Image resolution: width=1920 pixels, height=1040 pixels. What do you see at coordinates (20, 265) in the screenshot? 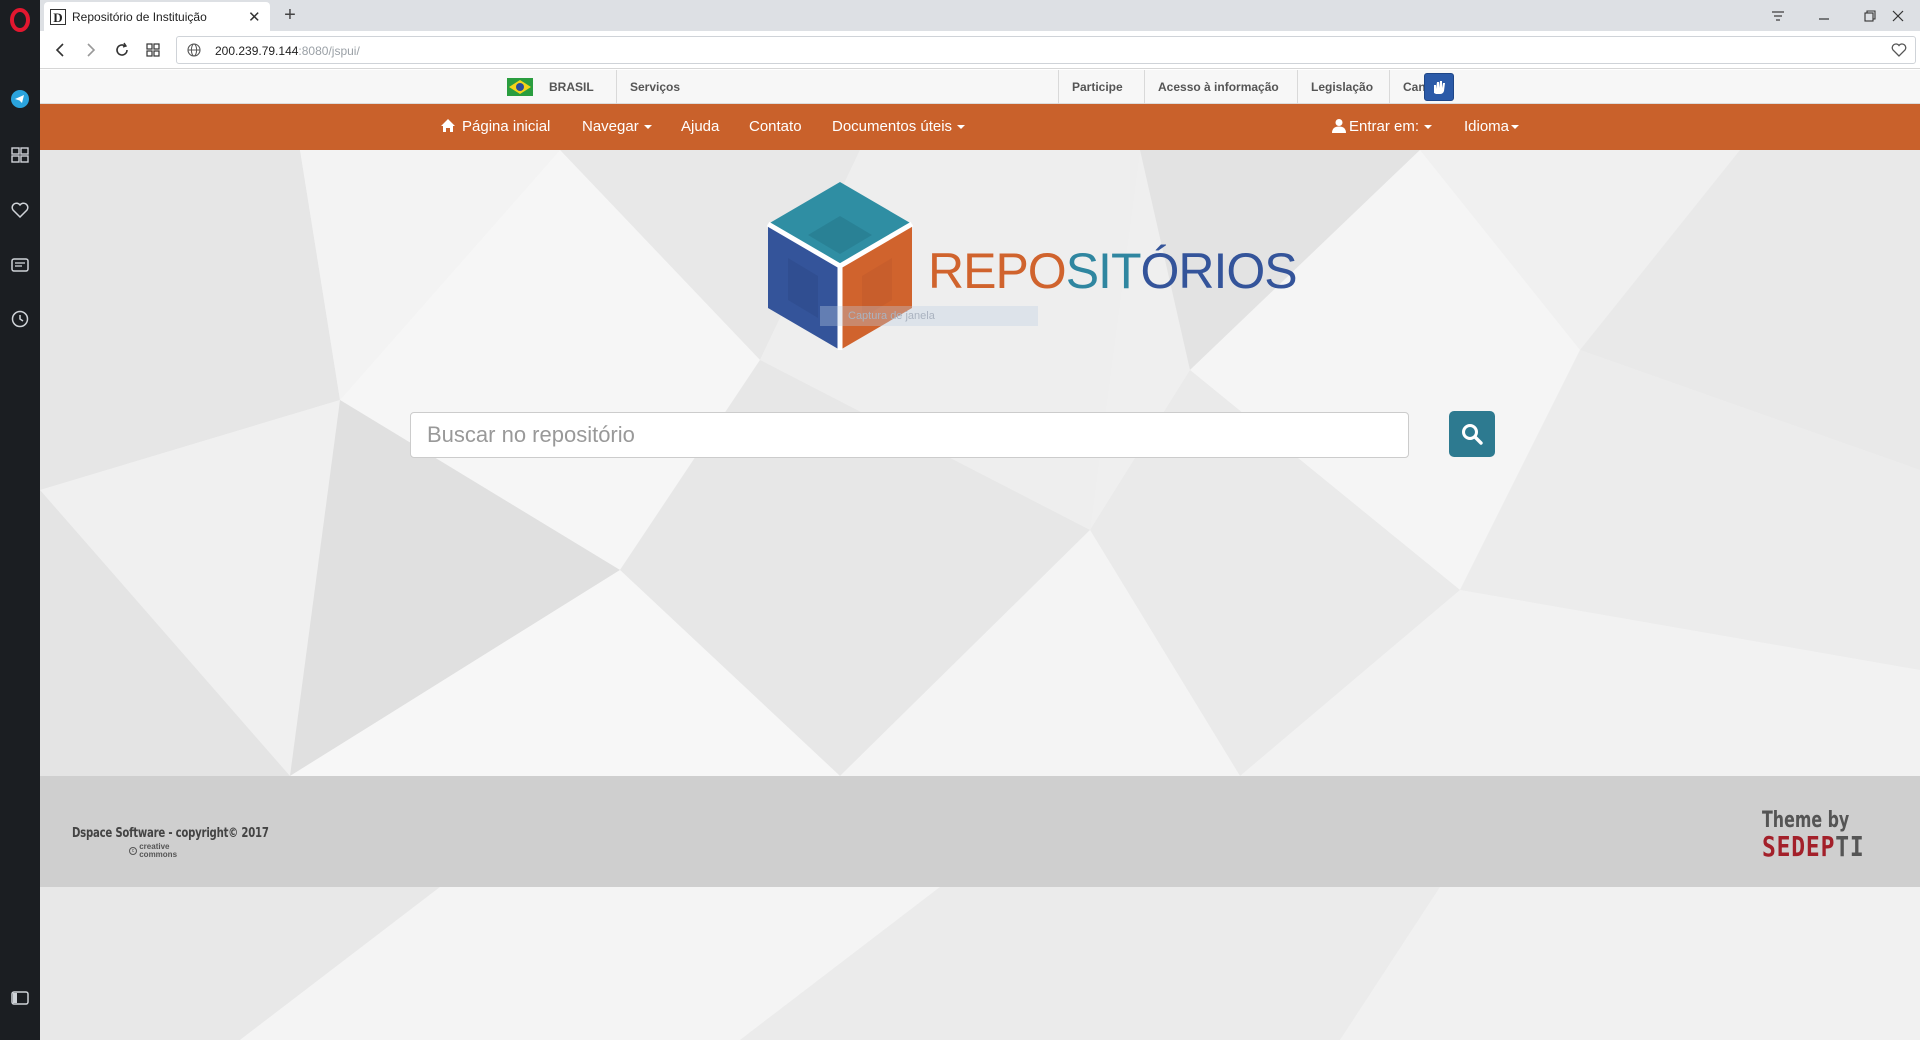
I see `news-icon` at bounding box center [20, 265].